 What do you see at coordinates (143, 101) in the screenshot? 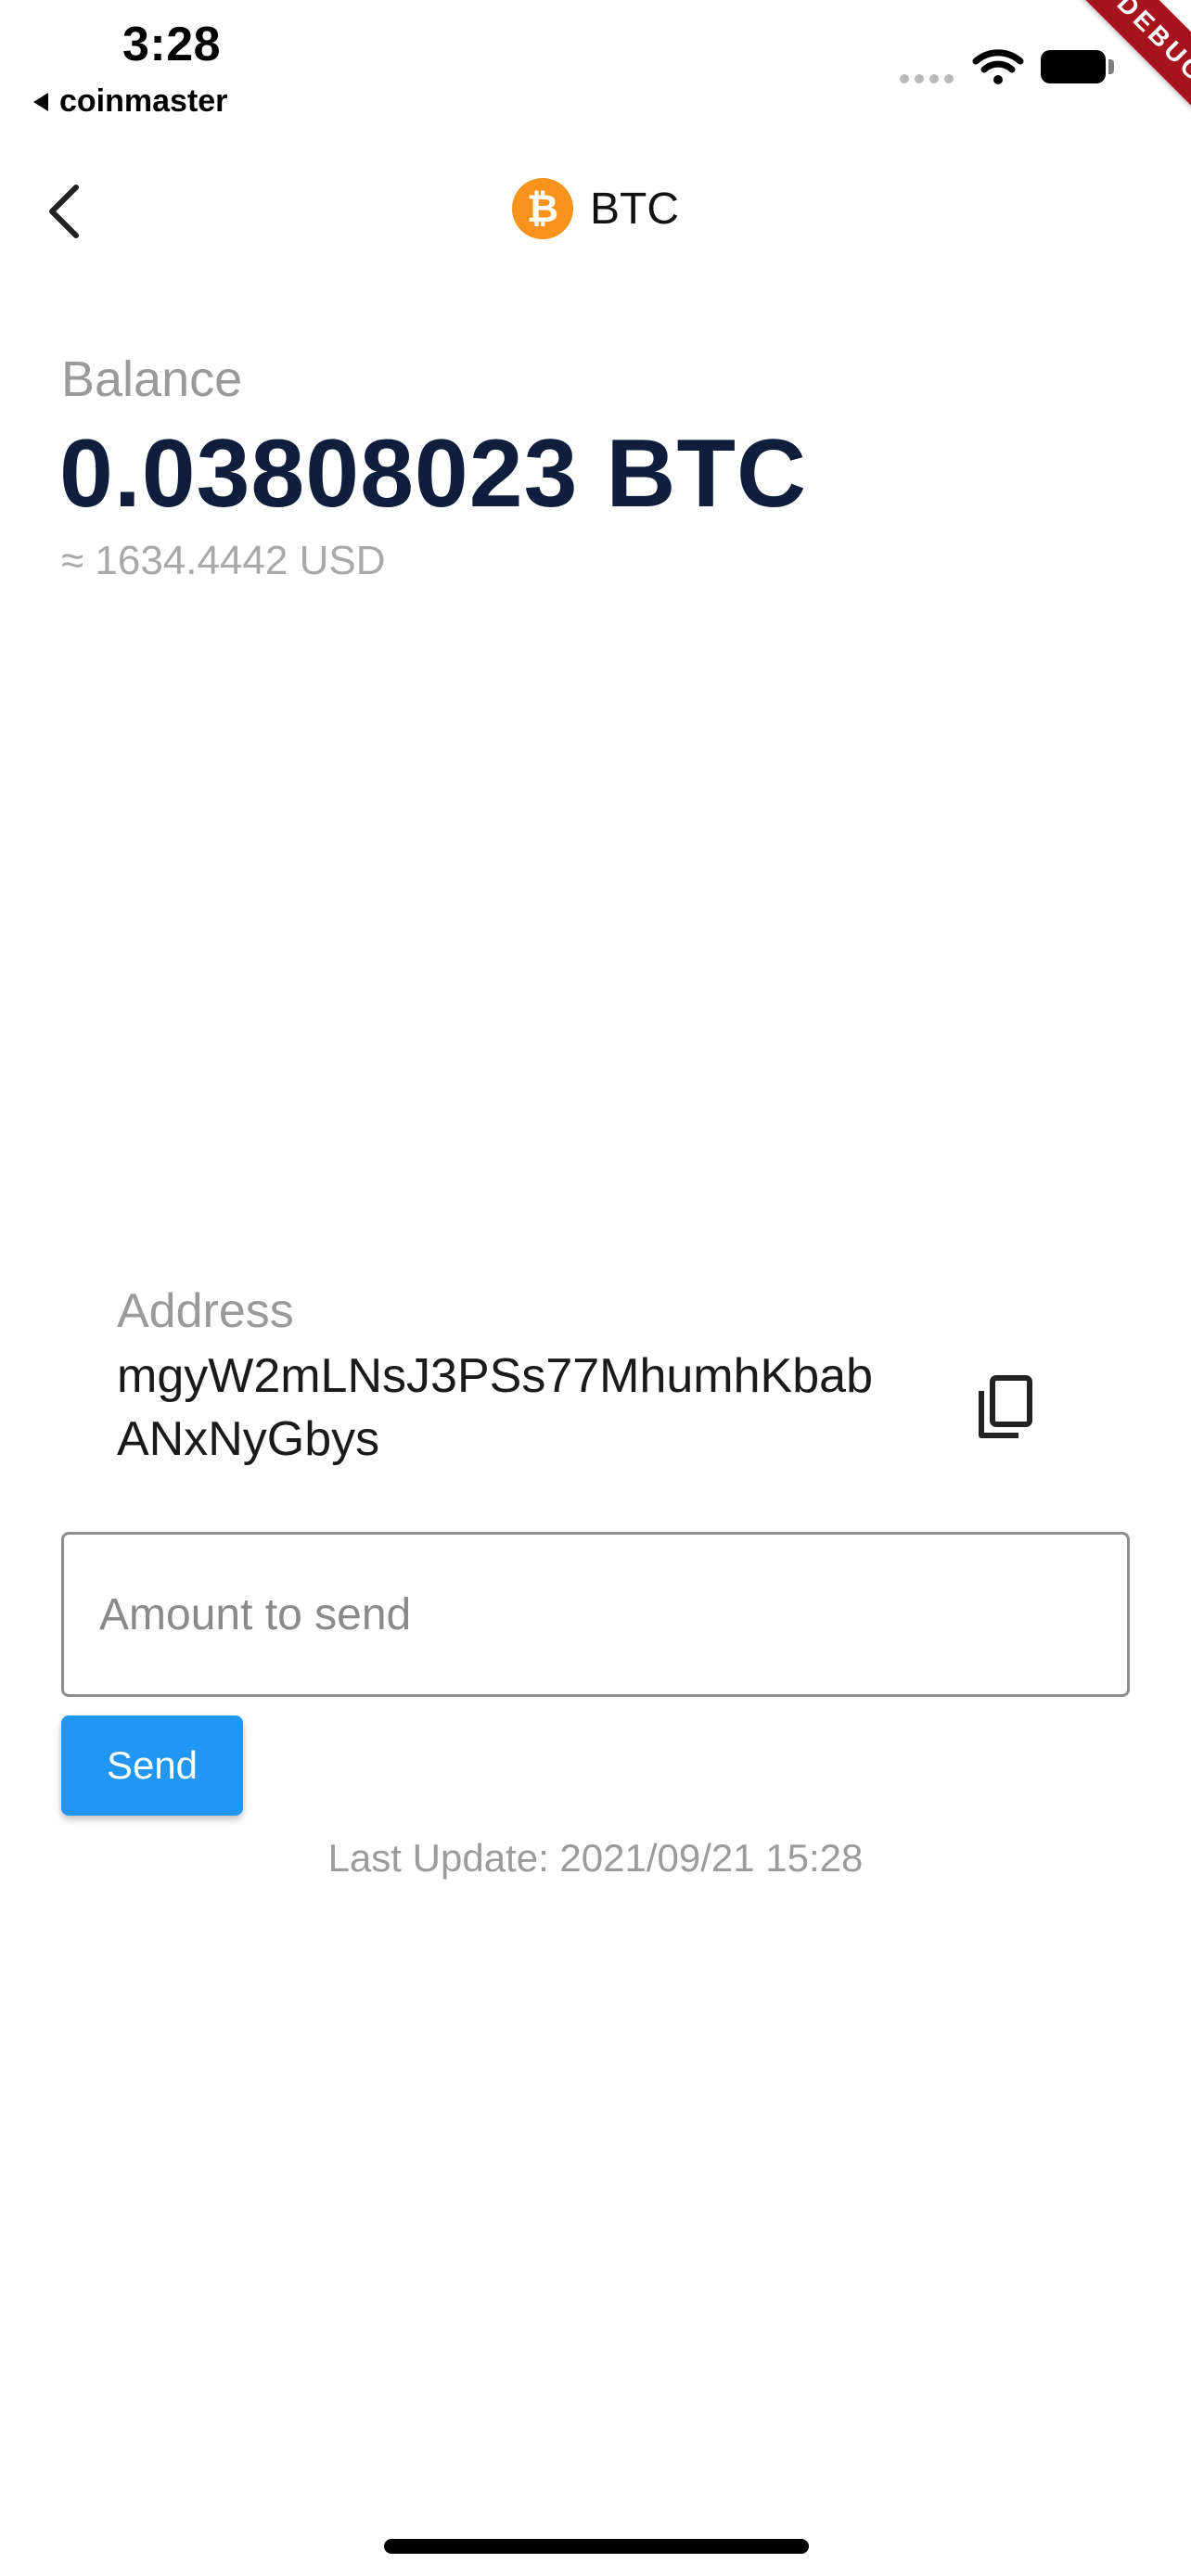
I see `status-back-app-label: coinmaster` at bounding box center [143, 101].